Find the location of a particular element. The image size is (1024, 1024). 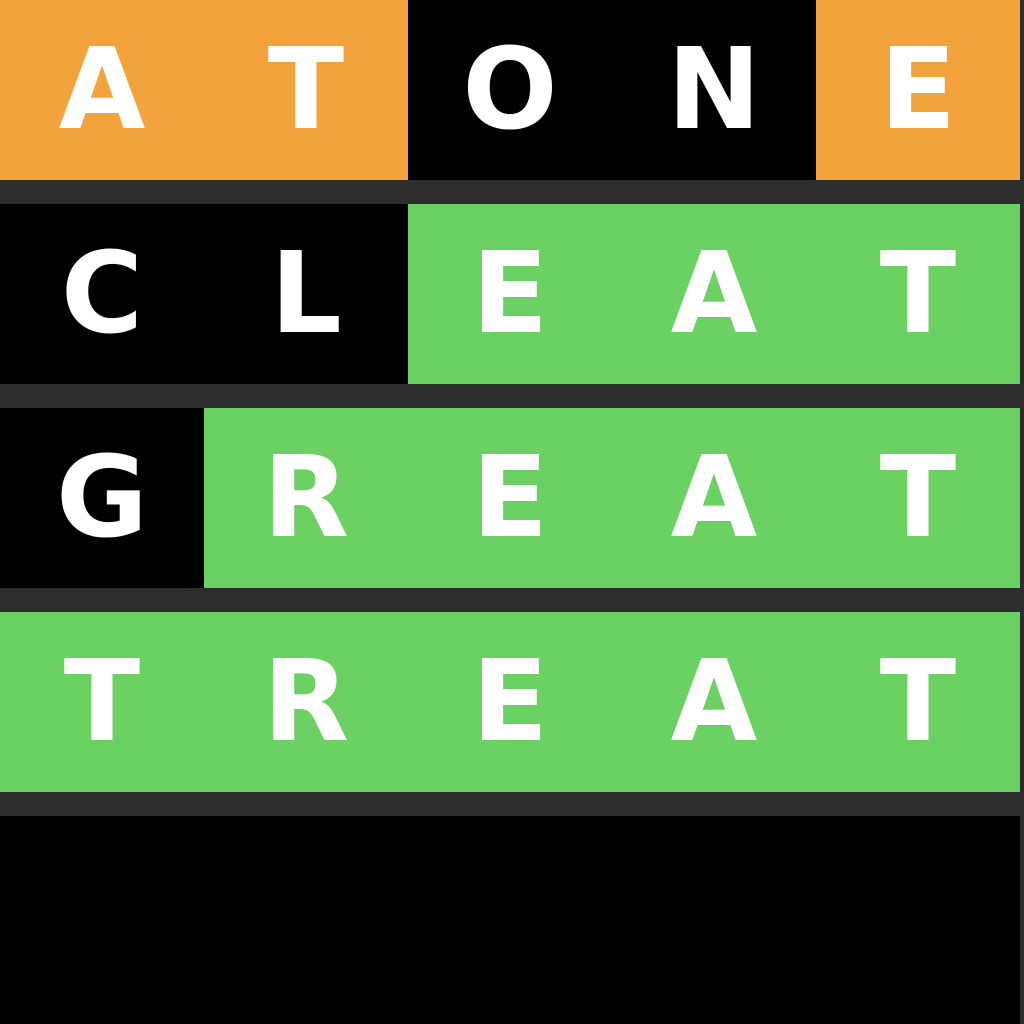

tile-row4-col1: T is located at coordinates (102, 702).